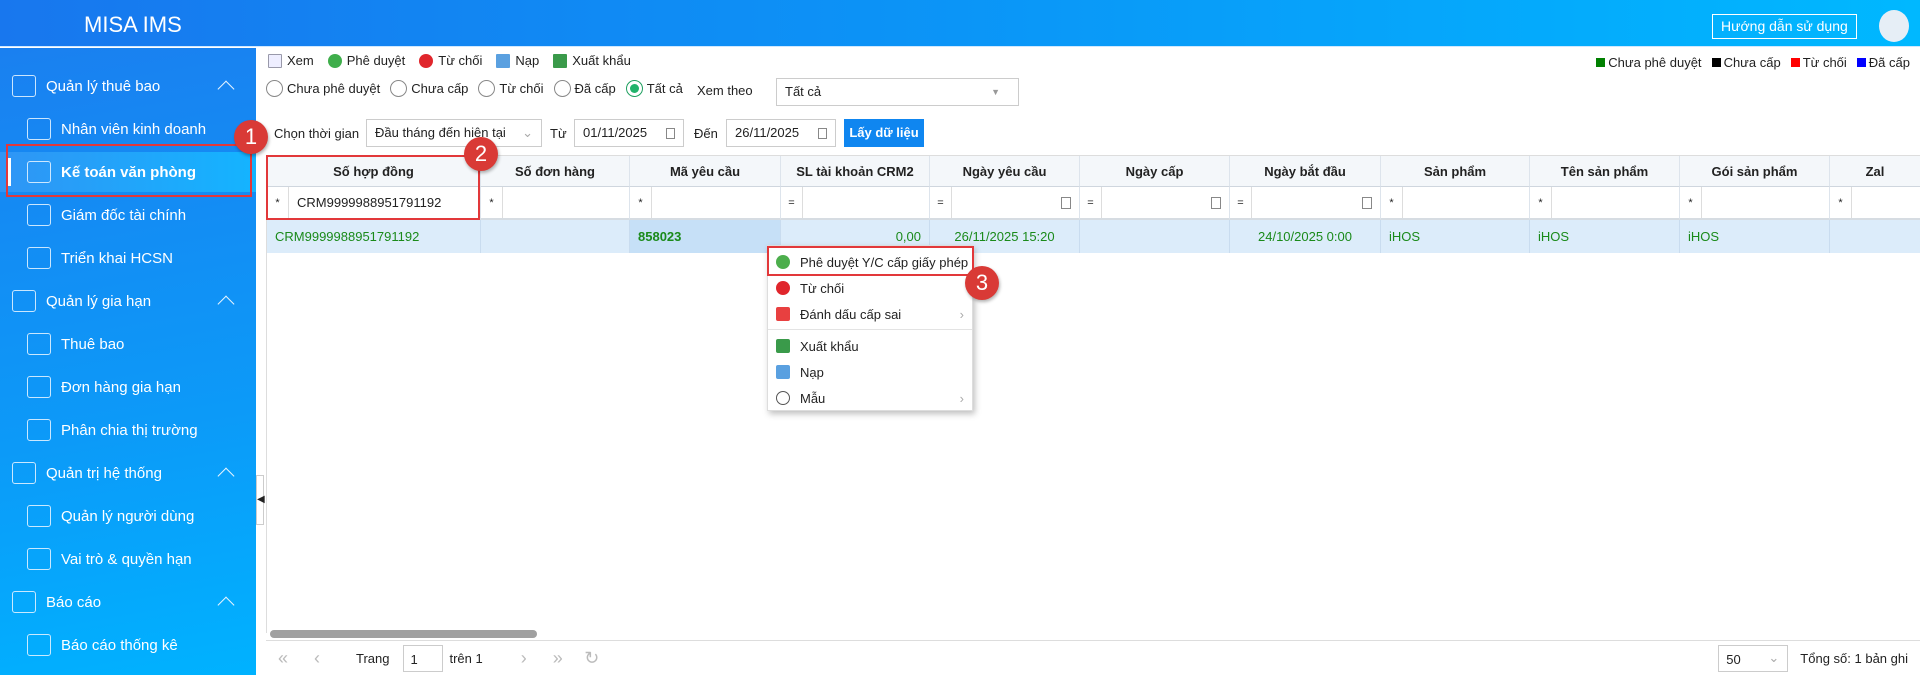 The height and width of the screenshot is (675, 1920). What do you see at coordinates (128, 602) in the screenshot?
I see `sidebar-group-12: Báo cáo` at bounding box center [128, 602].